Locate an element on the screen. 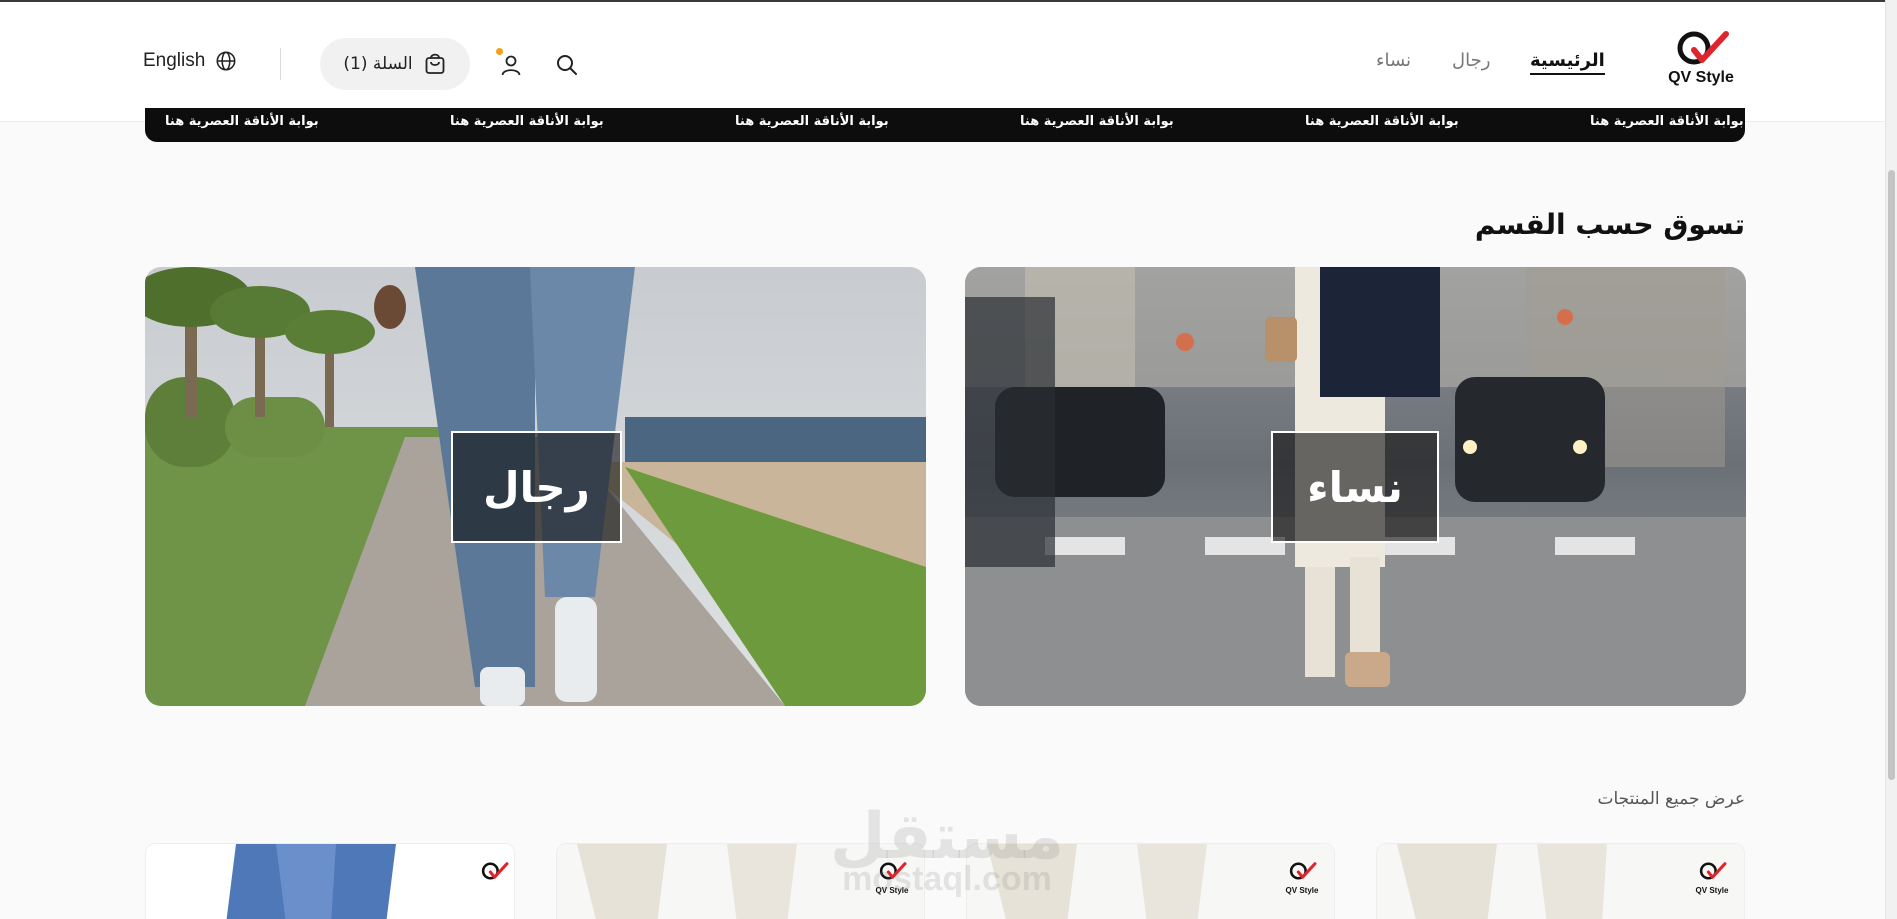 This screenshot has width=1897, height=919. language-label: English is located at coordinates (174, 60).